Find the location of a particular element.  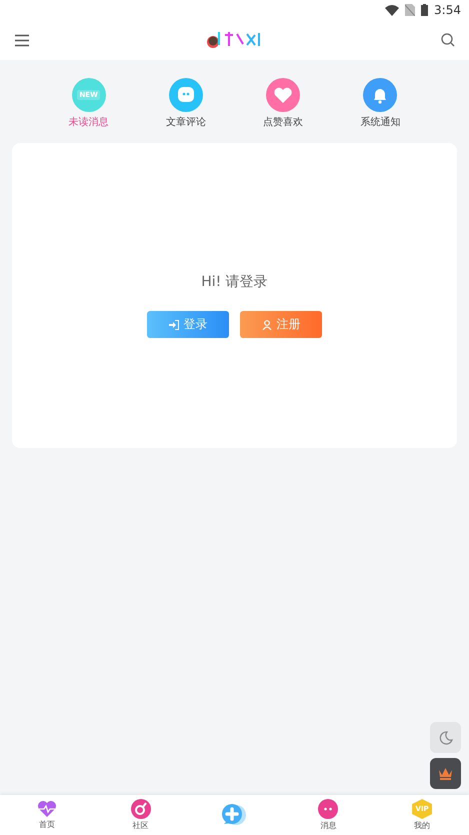

shortcut-label: 未读消息 is located at coordinates (88, 122).